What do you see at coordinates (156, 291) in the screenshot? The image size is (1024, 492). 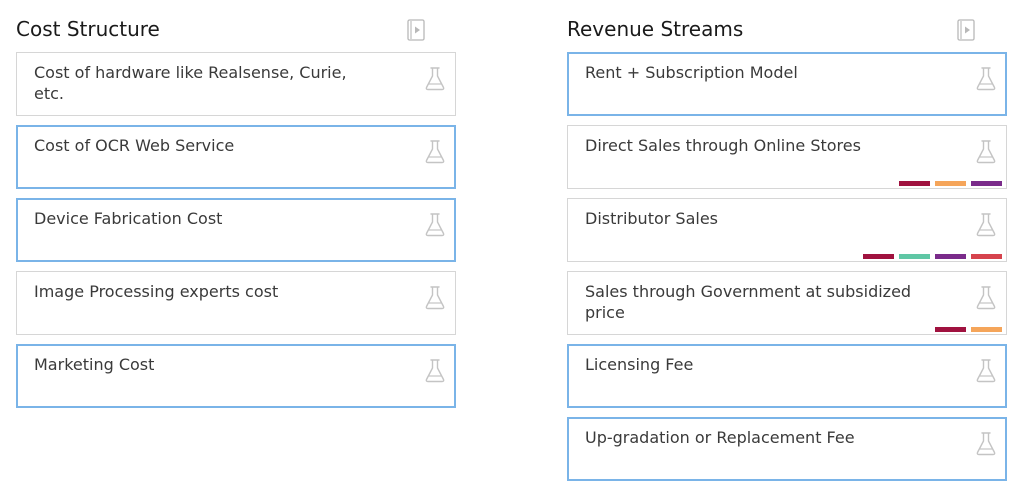 I see `card-text: Image Processing experts cost` at bounding box center [156, 291].